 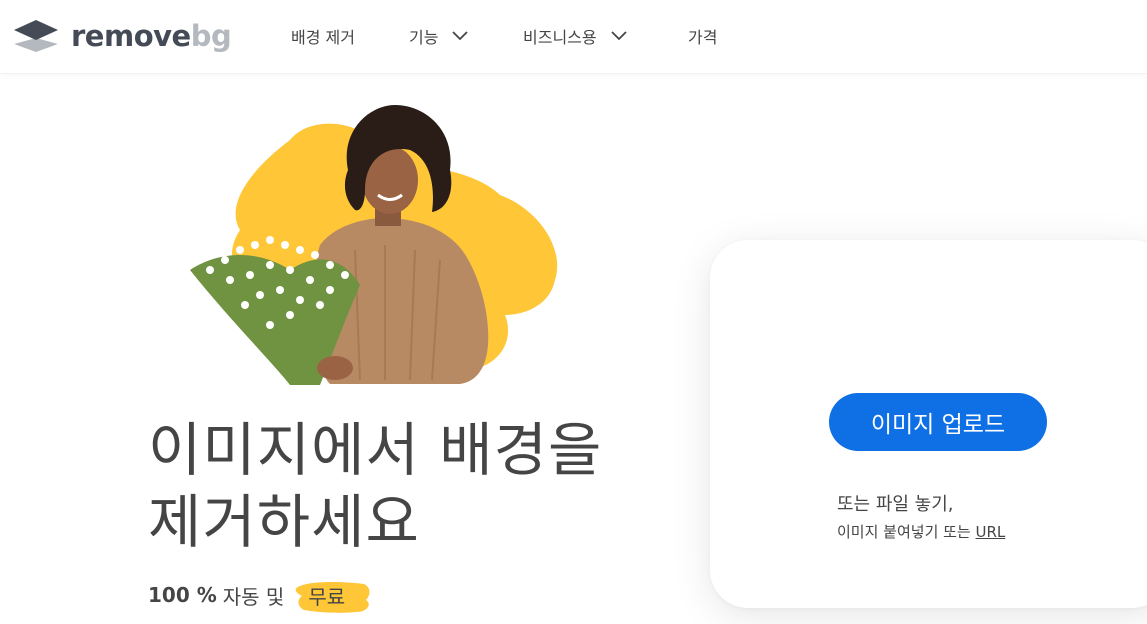 What do you see at coordinates (904, 532) in the screenshot?
I see `paste-text: 이미지 붙여넣기 또는` at bounding box center [904, 532].